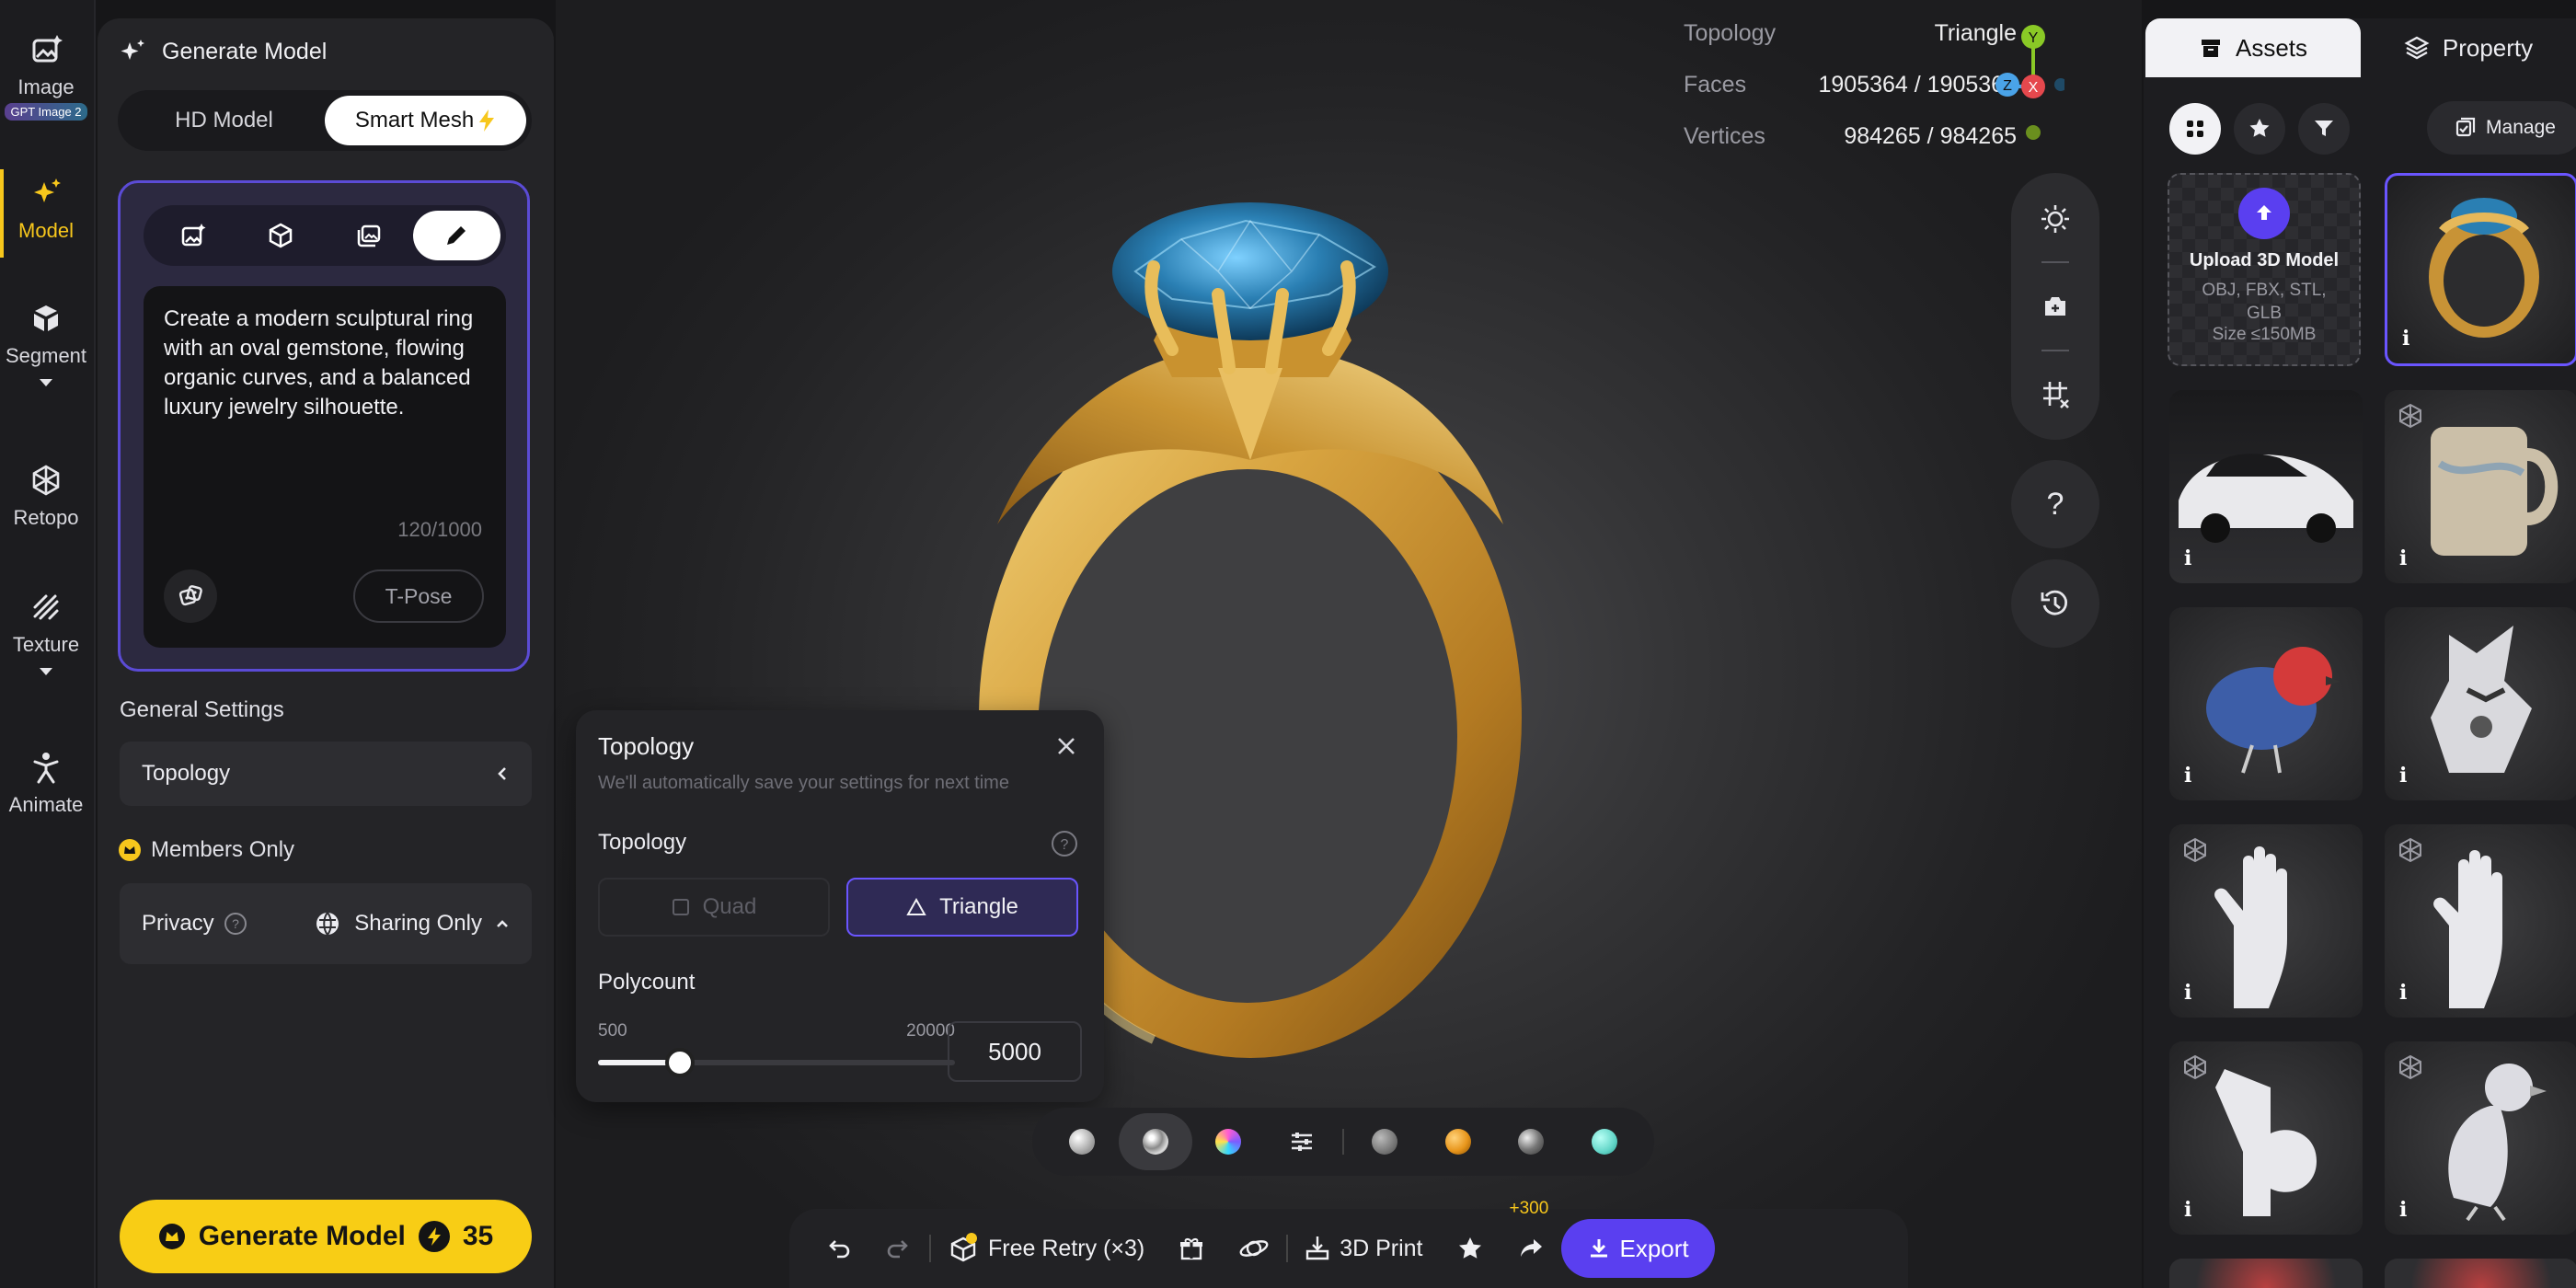 The width and height of the screenshot is (2576, 1288). Describe the element at coordinates (1046, 1248) in the screenshot. I see `free-retry-button: Free Retry (×3)` at that location.